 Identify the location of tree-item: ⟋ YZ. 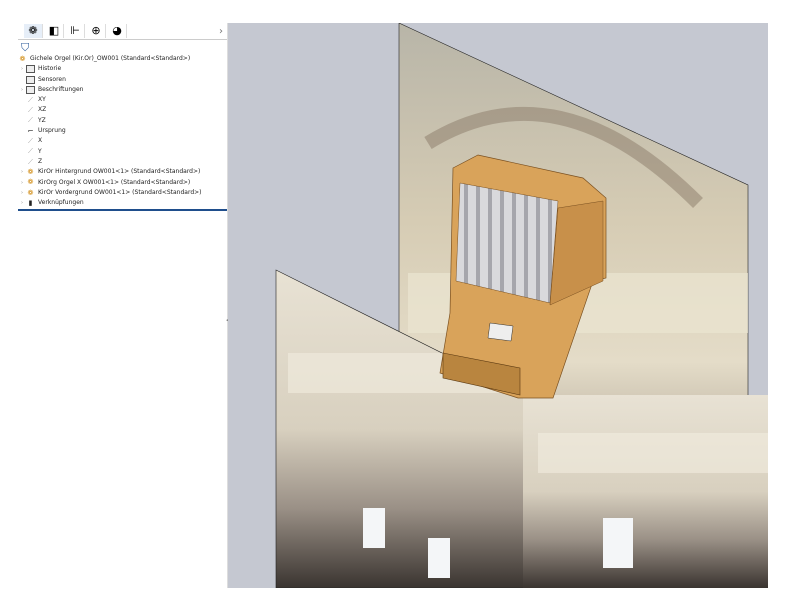
(122, 121).